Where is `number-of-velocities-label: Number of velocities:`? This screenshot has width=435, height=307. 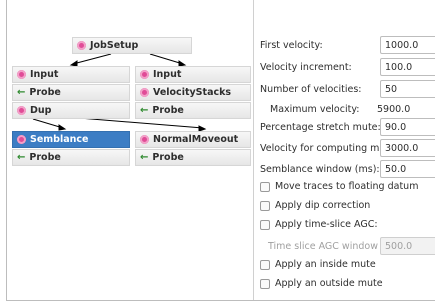
number-of-velocities-label: Number of velocities: is located at coordinates (311, 89).